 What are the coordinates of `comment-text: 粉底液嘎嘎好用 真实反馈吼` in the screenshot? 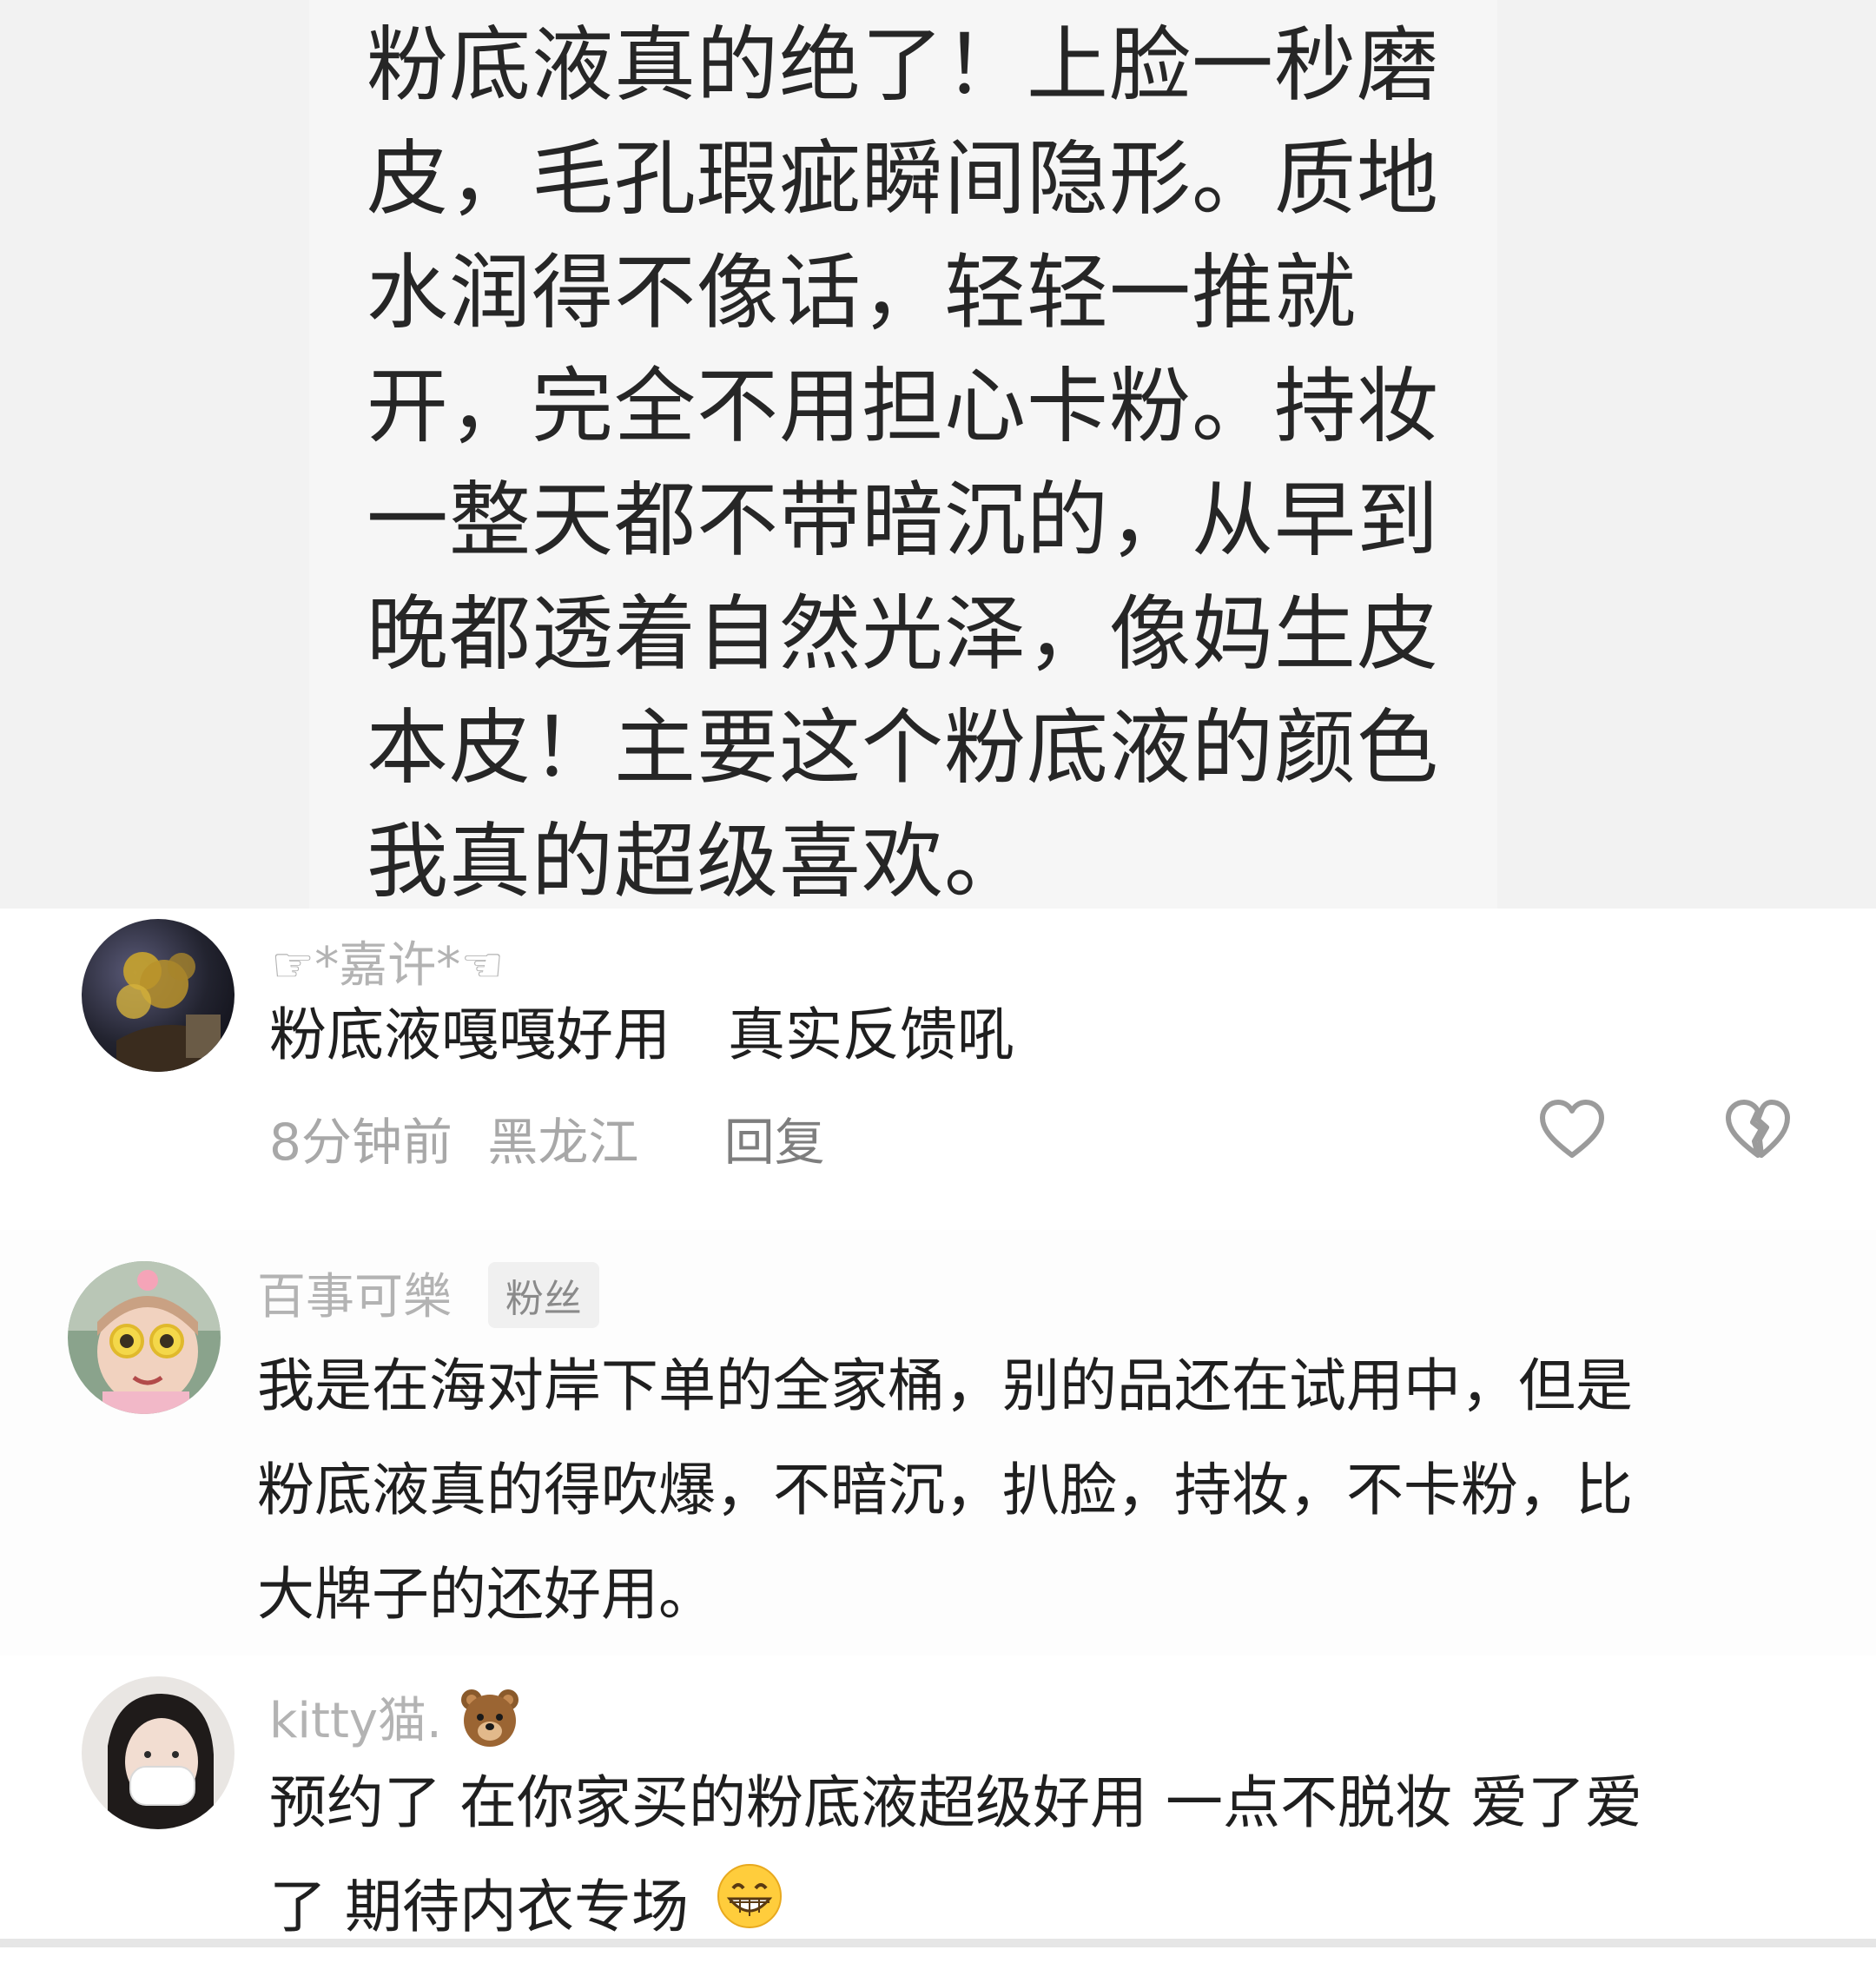 It's located at (641, 1034).